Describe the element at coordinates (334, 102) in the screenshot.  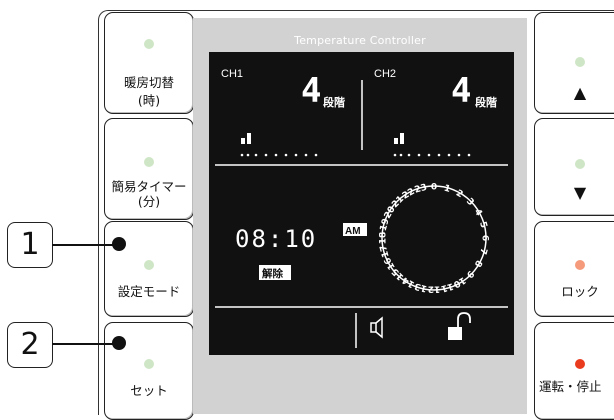
I see `ch1-level-suffix: 段階` at that location.